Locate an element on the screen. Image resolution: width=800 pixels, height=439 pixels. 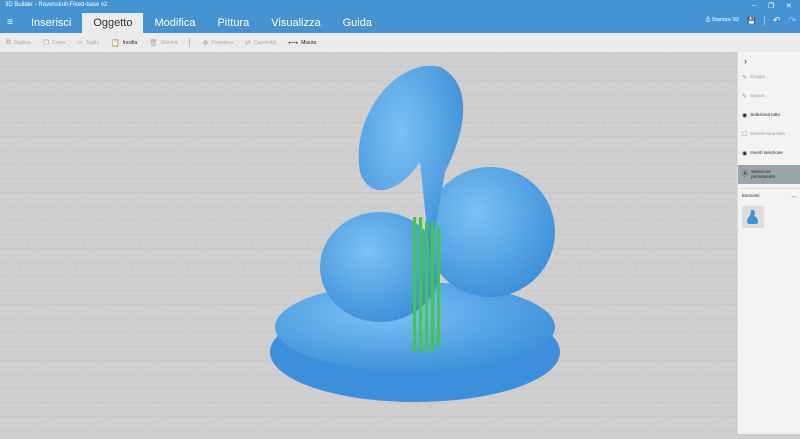
position-button: ✥ Posiziona is located at coordinates (217, 43).